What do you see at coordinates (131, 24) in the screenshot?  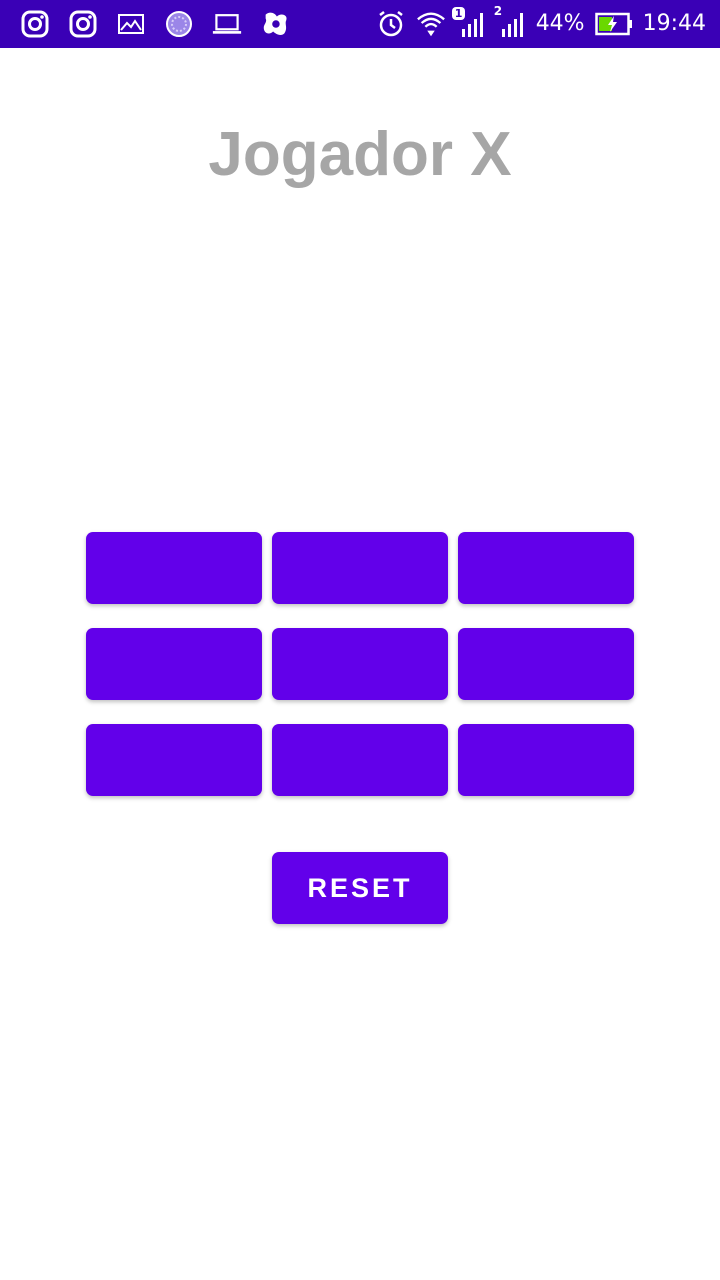 I see `image-icon` at bounding box center [131, 24].